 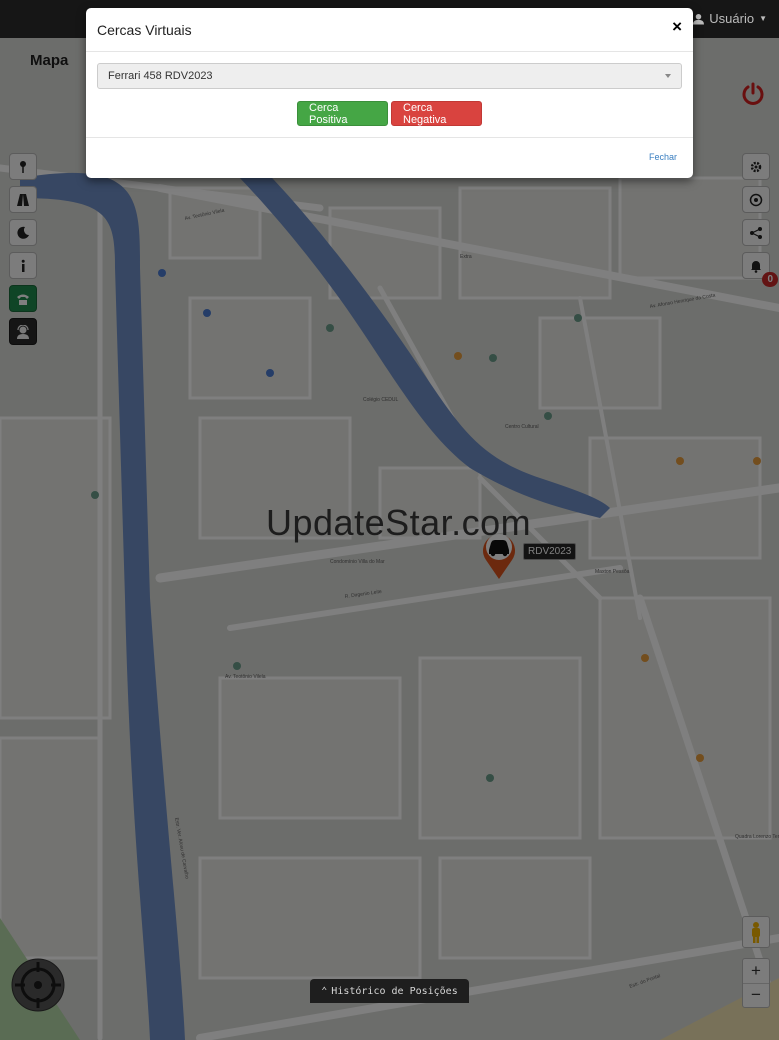 I want to click on modal-title: Cercas Virtuais, so click(x=144, y=30).